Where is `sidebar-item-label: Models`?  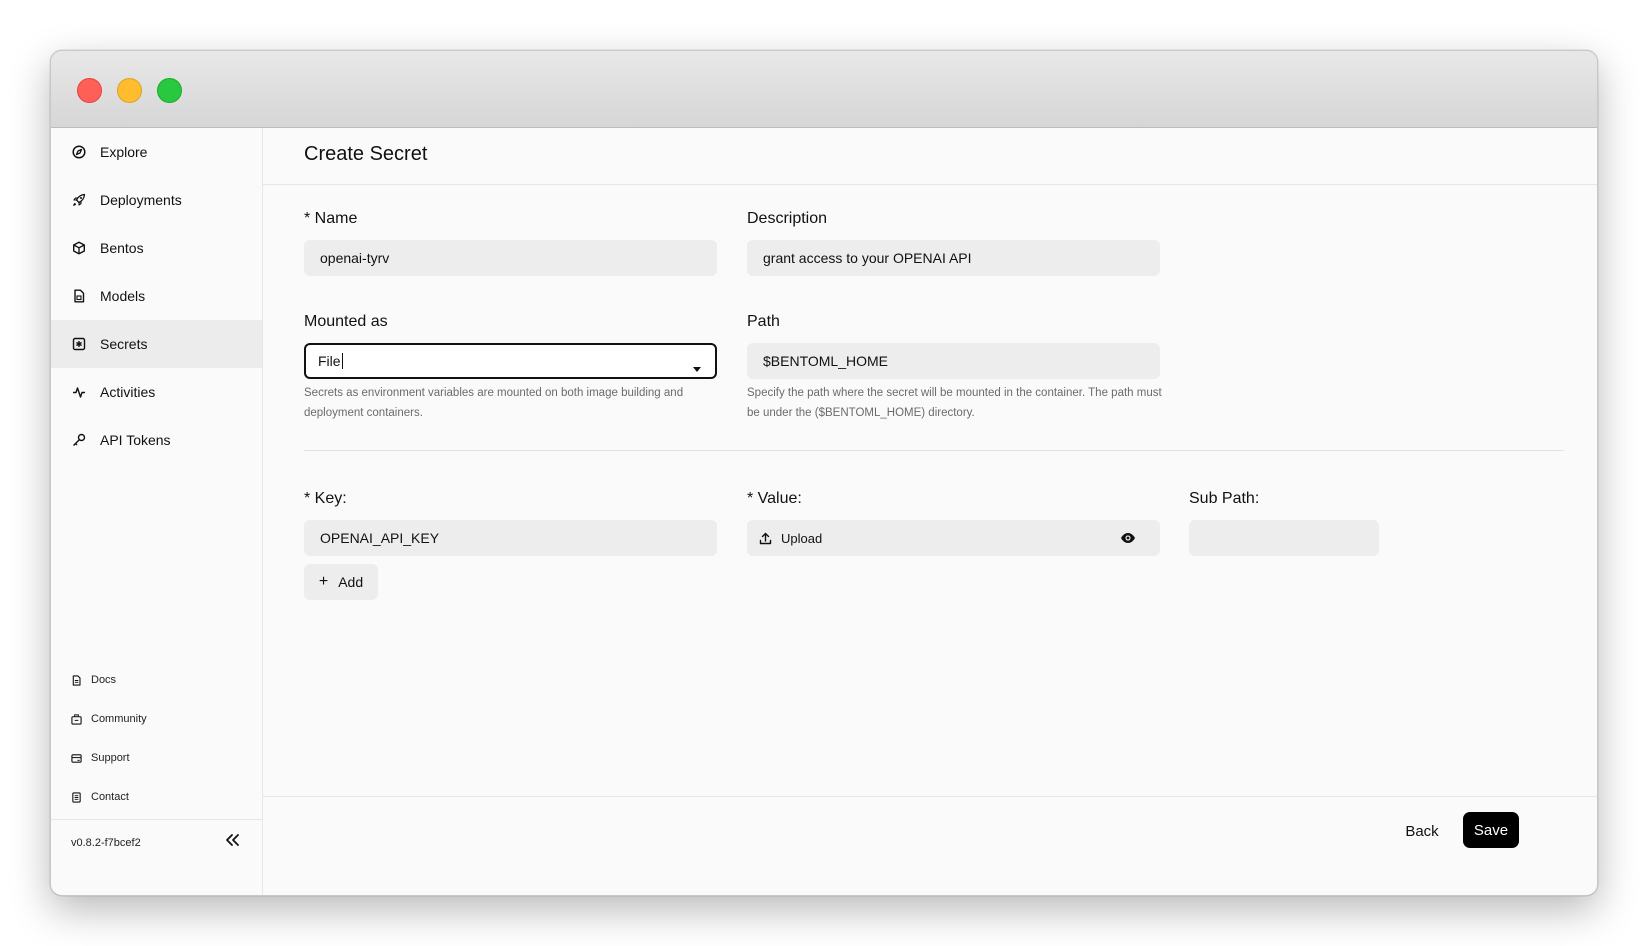
sidebar-item-label: Models is located at coordinates (123, 296).